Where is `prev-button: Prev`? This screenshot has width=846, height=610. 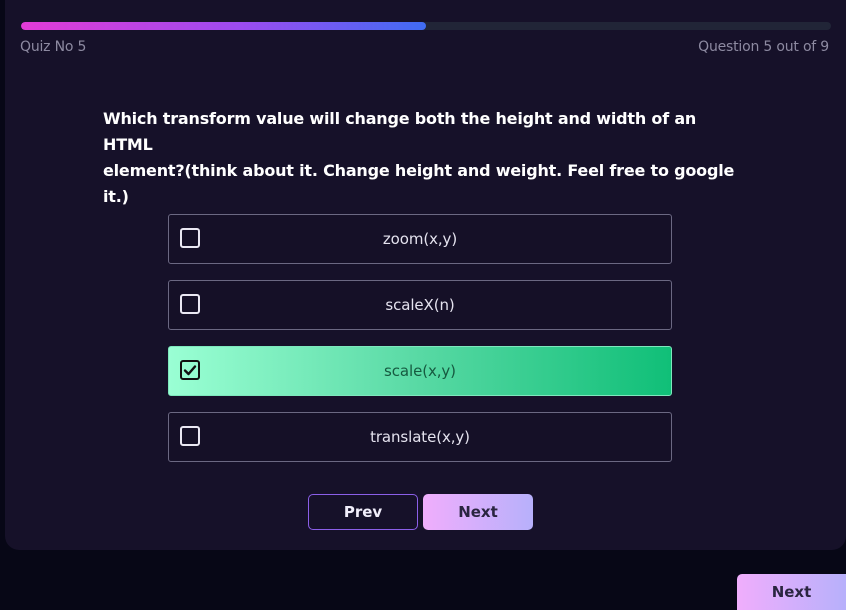
prev-button: Prev is located at coordinates (363, 512).